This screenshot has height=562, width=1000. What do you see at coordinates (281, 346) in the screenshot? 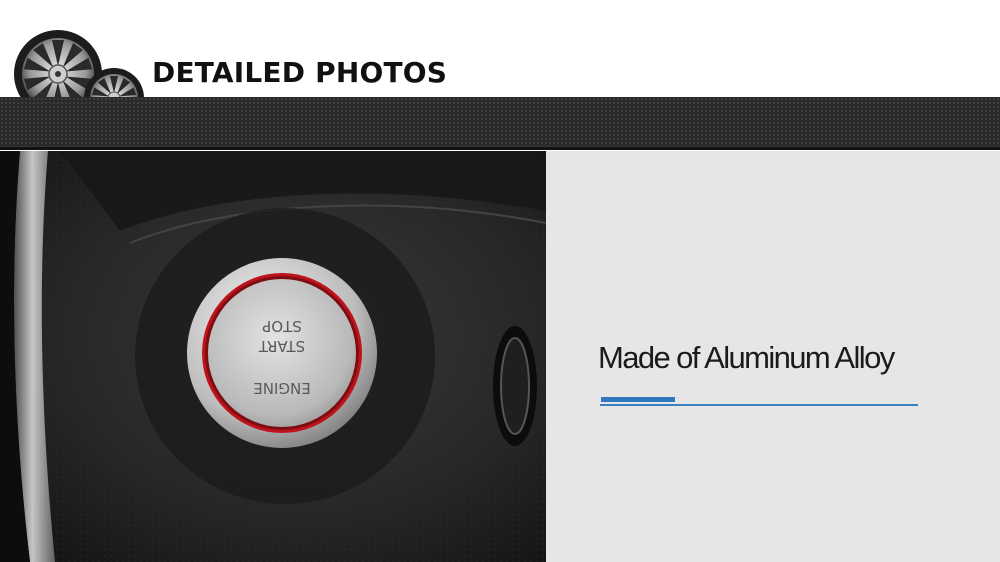
I see `button-text-start: START` at bounding box center [281, 346].